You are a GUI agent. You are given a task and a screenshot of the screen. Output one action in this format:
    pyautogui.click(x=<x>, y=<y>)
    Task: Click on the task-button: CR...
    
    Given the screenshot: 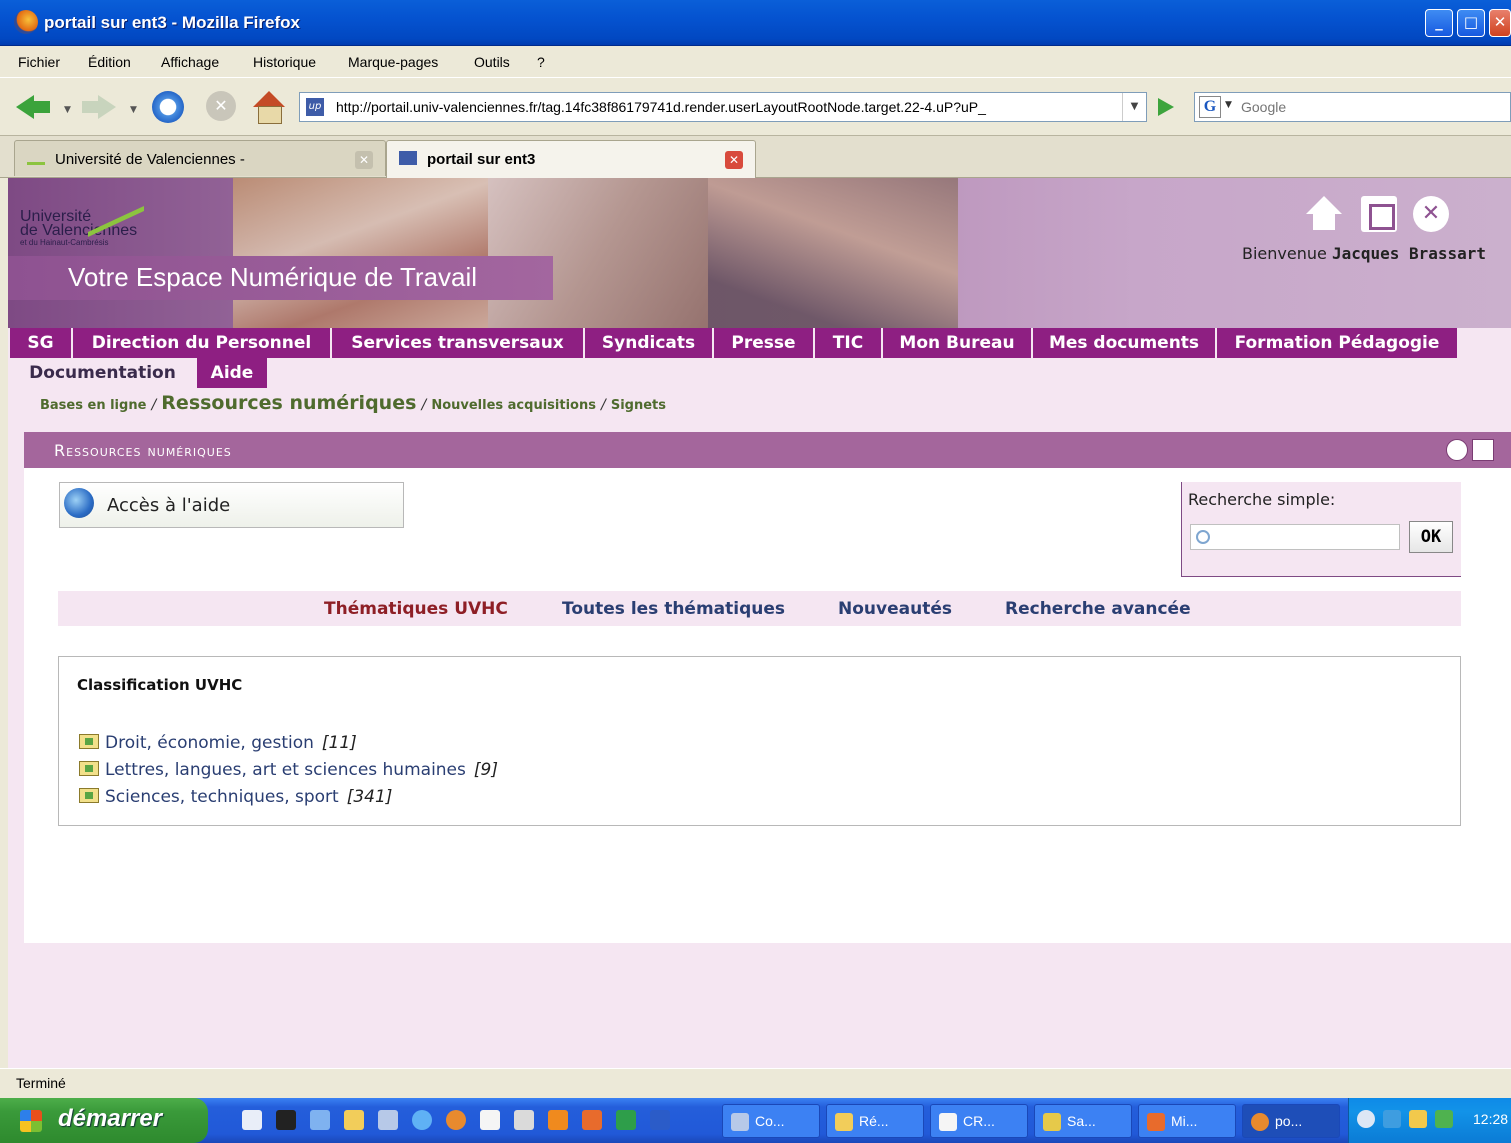 What is the action you would take?
    pyautogui.click(x=979, y=1121)
    